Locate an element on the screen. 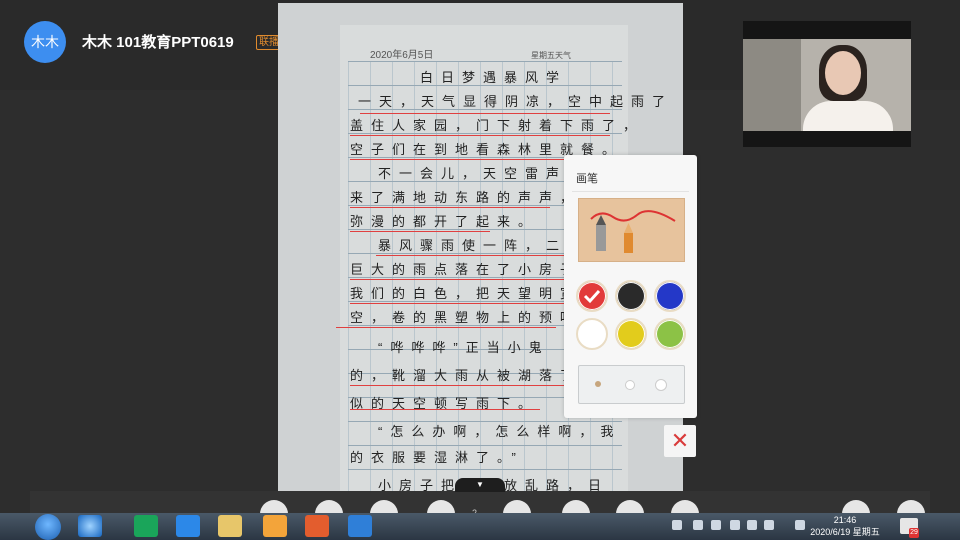  avatar: 木木 is located at coordinates (45, 42).